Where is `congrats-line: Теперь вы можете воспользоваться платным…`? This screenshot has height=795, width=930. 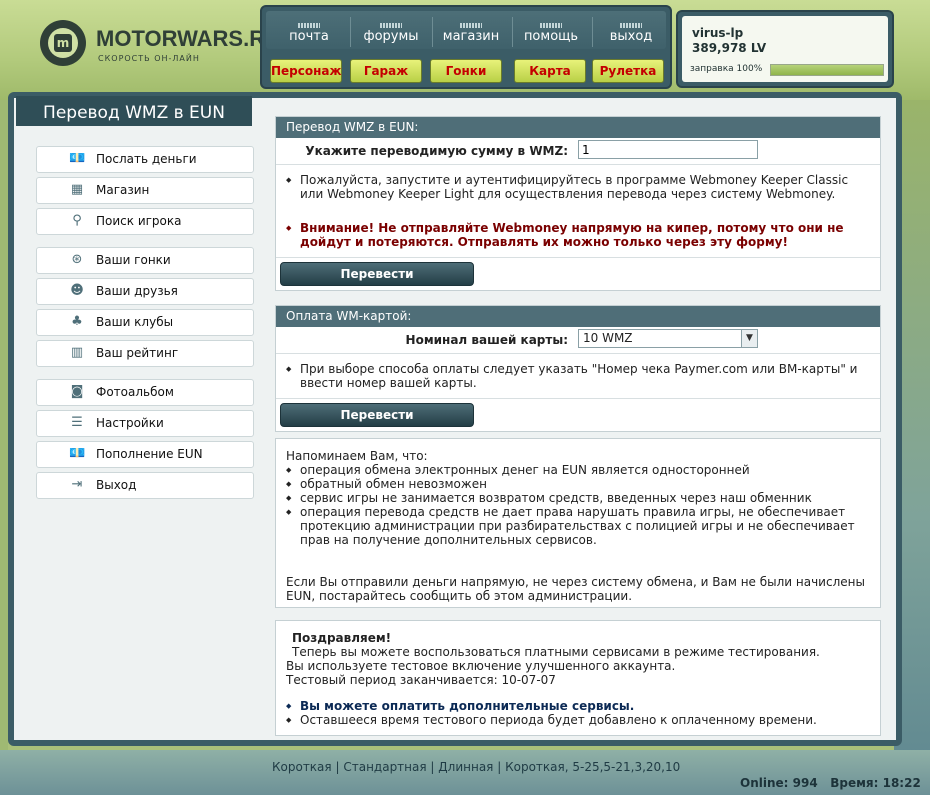
congrats-line: Теперь вы можете воспользоваться платным… is located at coordinates (556, 652).